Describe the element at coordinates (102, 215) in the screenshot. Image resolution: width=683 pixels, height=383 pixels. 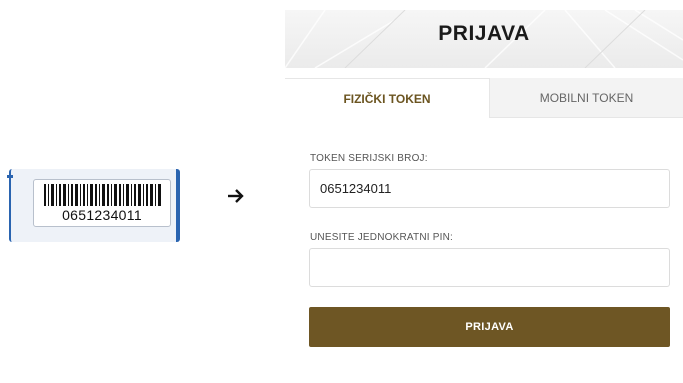
I see `token-serial-number: 0651234011` at that location.